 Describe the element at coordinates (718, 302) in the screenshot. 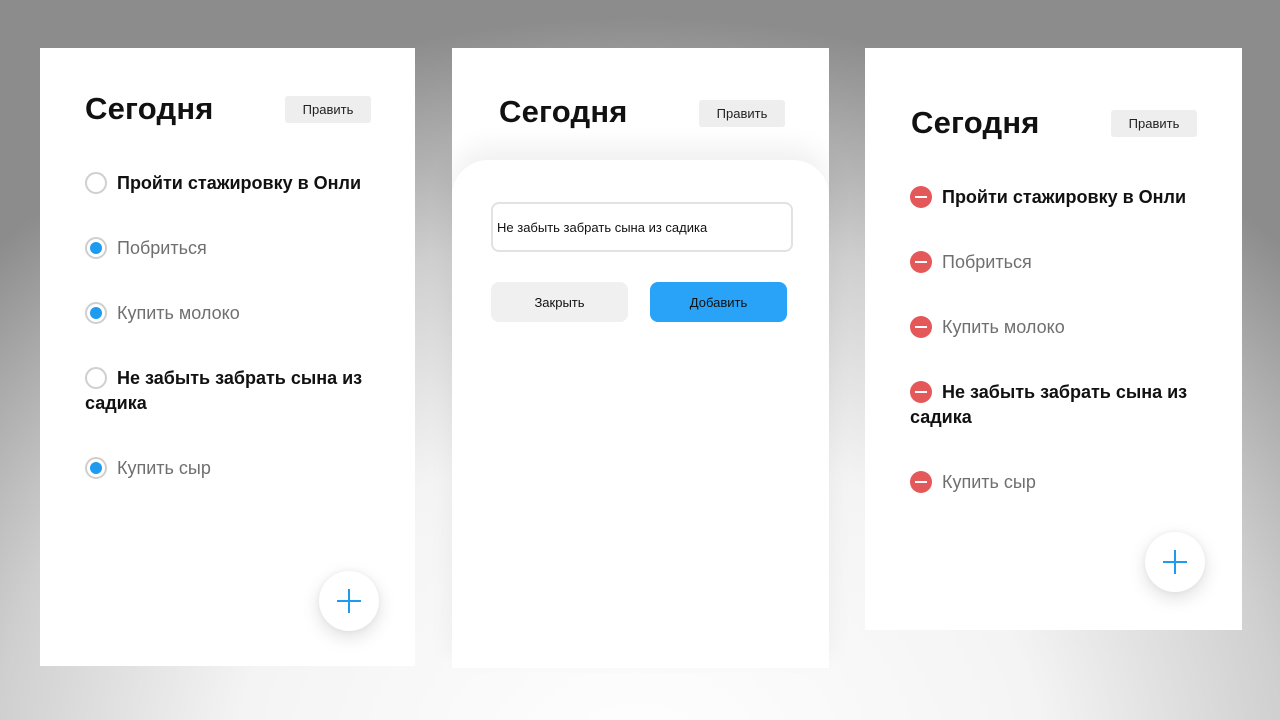

I see `add-button: Добавить` at that location.